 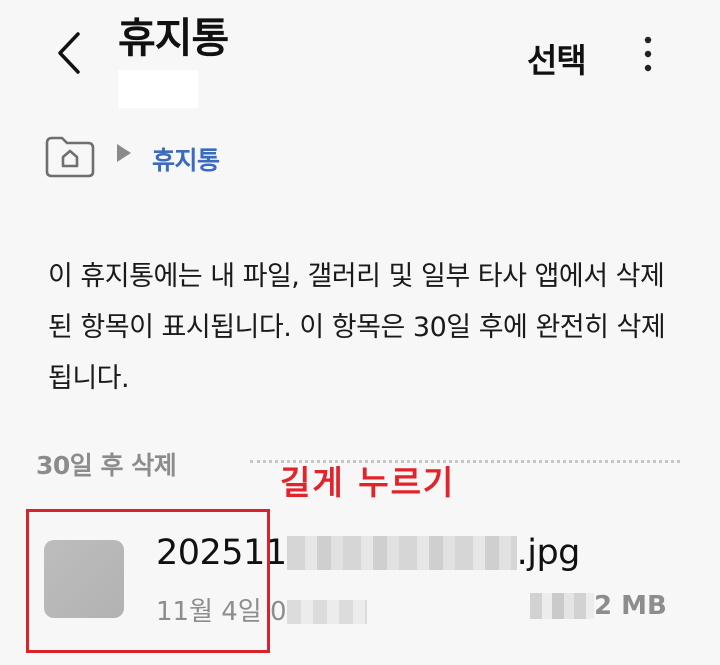 I want to click on home-folder-button, so click(x=70, y=157).